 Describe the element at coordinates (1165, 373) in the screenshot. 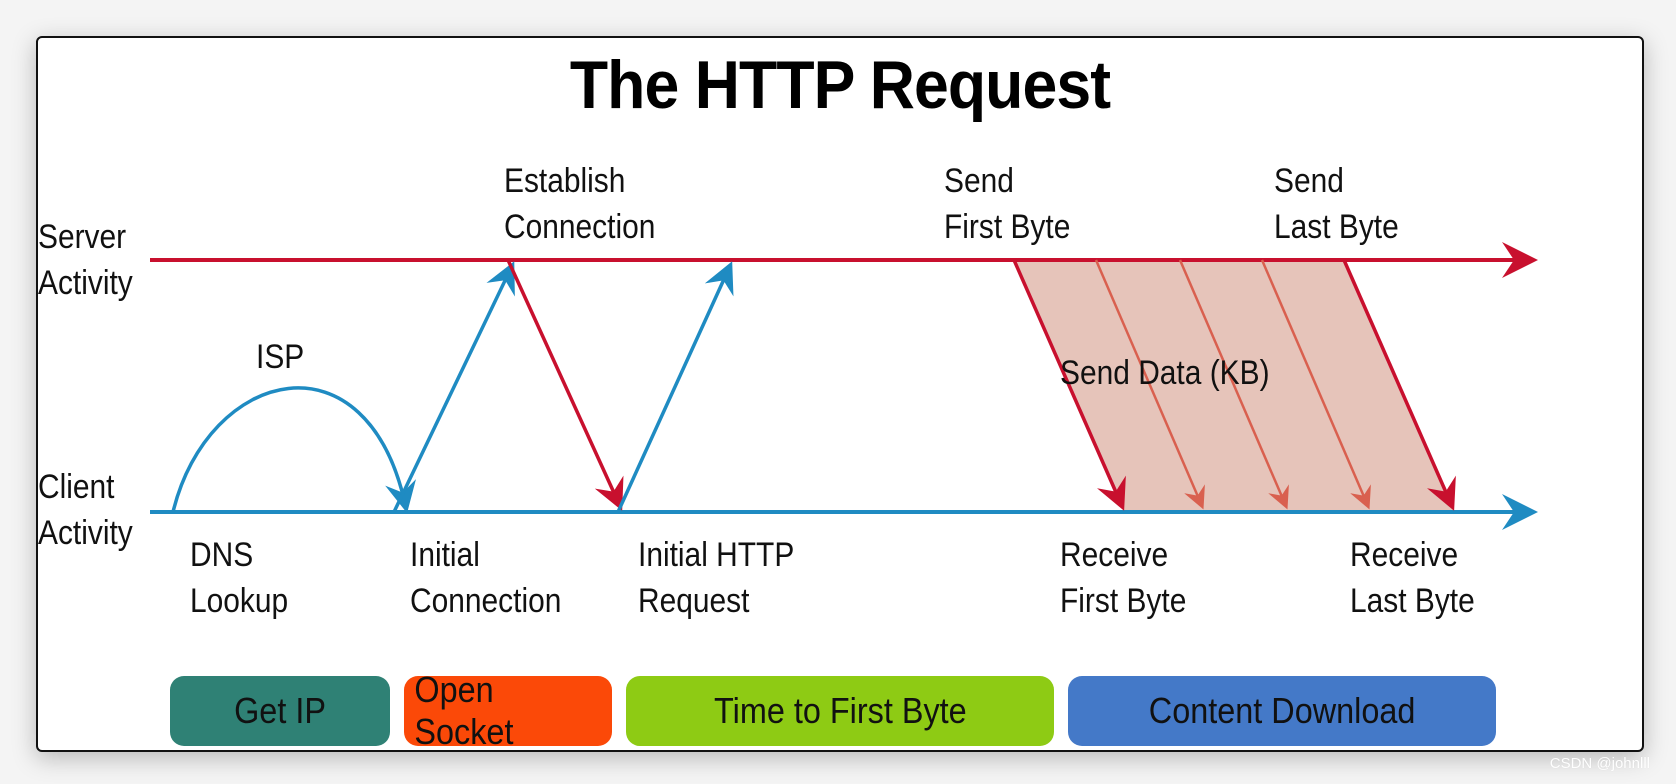

I see `send-data-label: Send Data (KB)` at that location.